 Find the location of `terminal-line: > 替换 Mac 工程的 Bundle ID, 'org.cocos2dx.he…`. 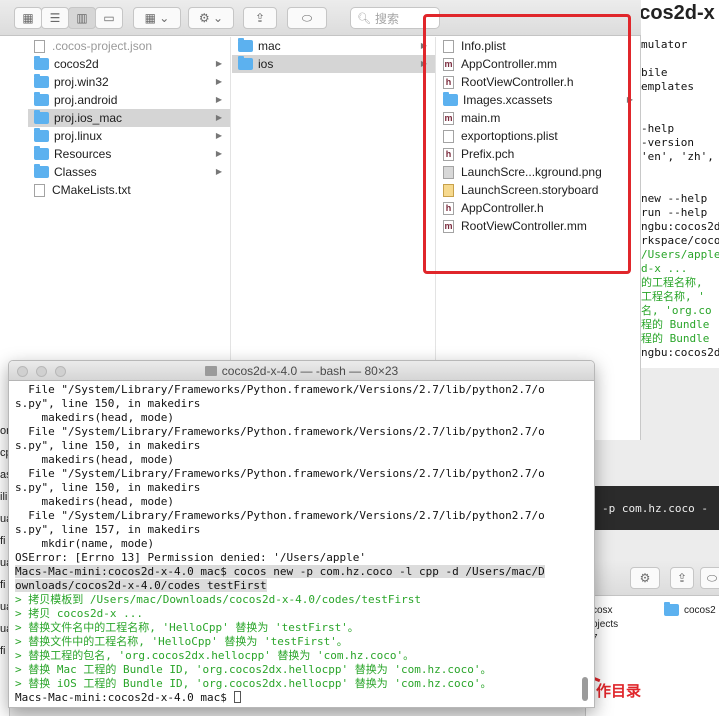

terminal-line: > 替换 Mac 工程的 Bundle ID, 'org.cocos2dx.he… is located at coordinates (296, 670).